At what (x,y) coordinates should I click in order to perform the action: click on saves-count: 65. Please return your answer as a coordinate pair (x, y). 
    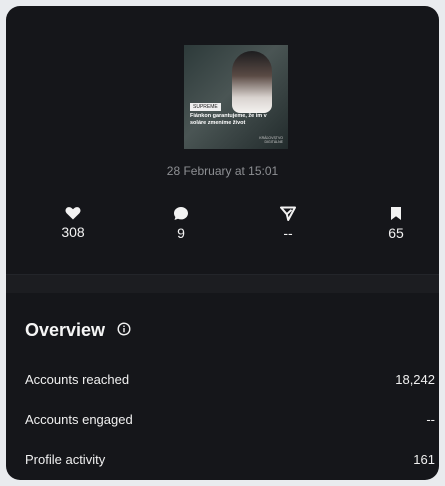
    Looking at the image, I should click on (396, 233).